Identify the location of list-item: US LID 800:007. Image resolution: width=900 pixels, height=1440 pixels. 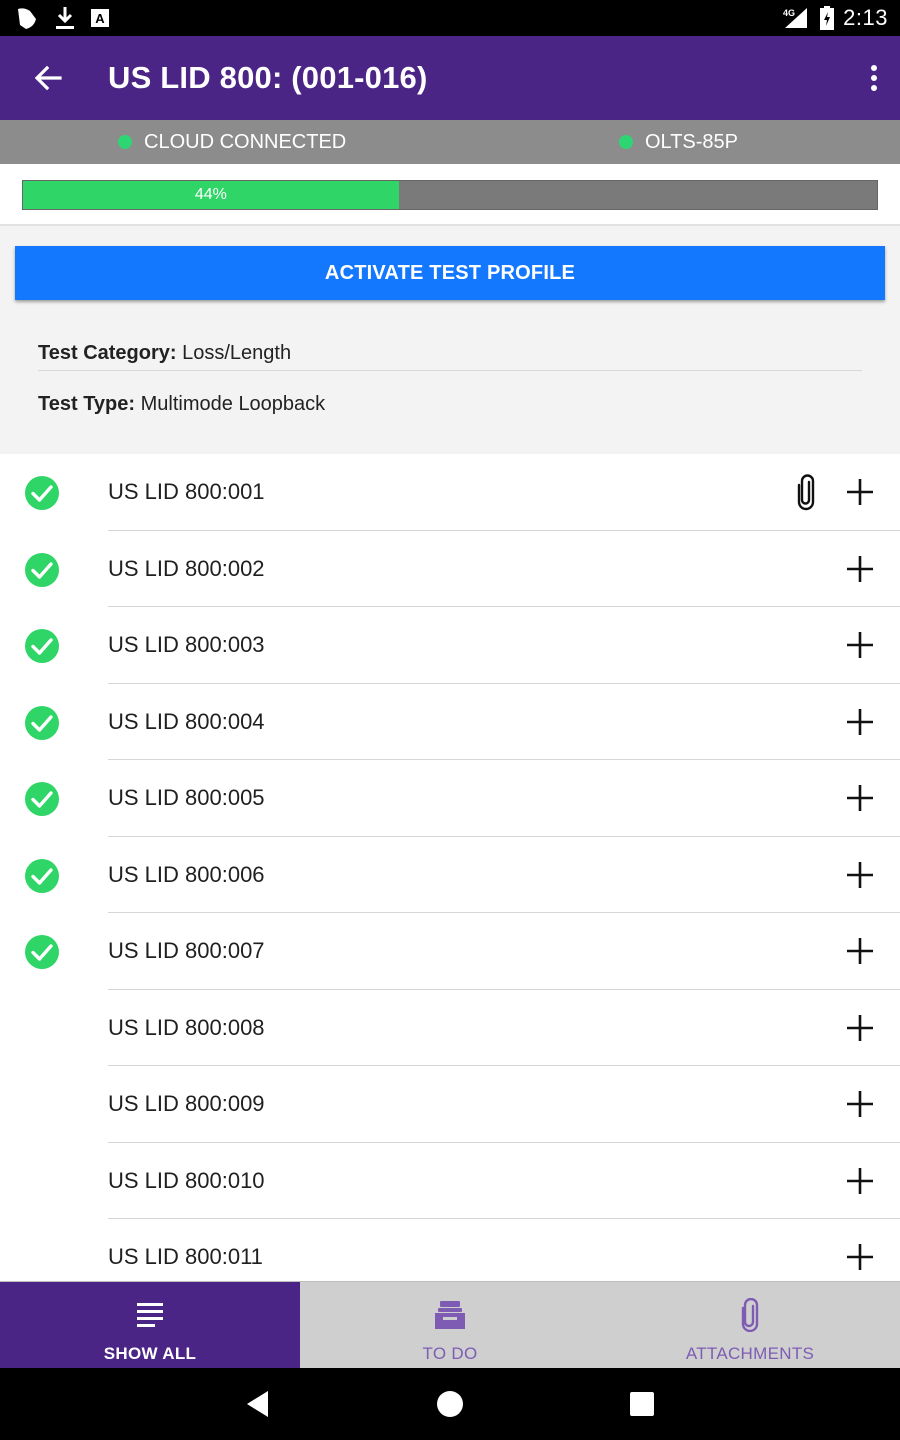
(450, 951).